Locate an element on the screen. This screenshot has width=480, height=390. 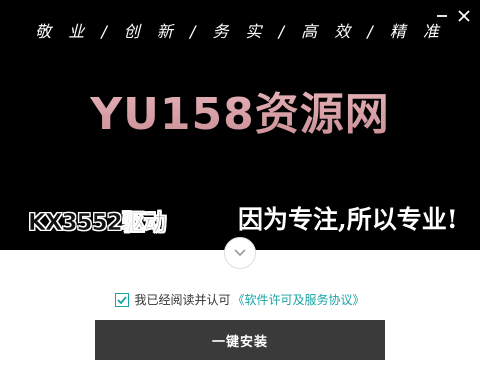
tagline: 因为专注,所以专业! is located at coordinates (348, 219).